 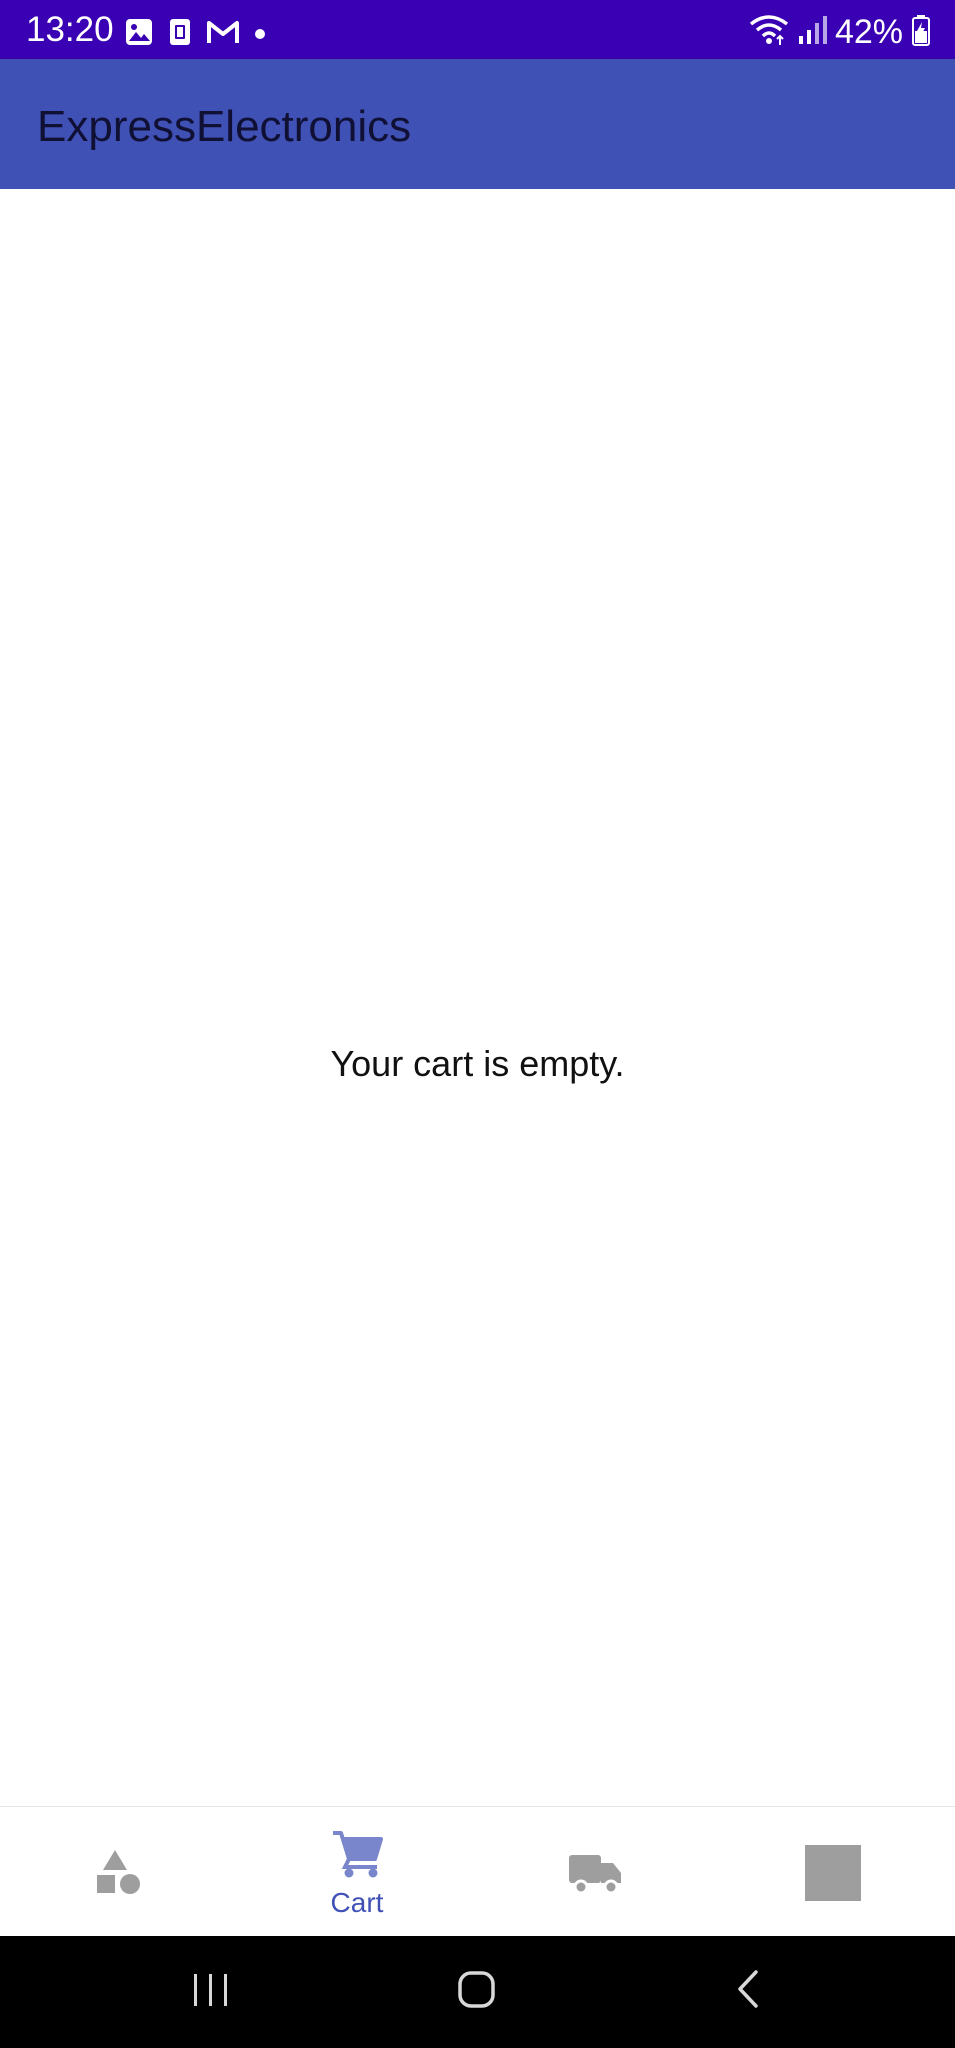 I want to click on gmail-icon, so click(x=223, y=34).